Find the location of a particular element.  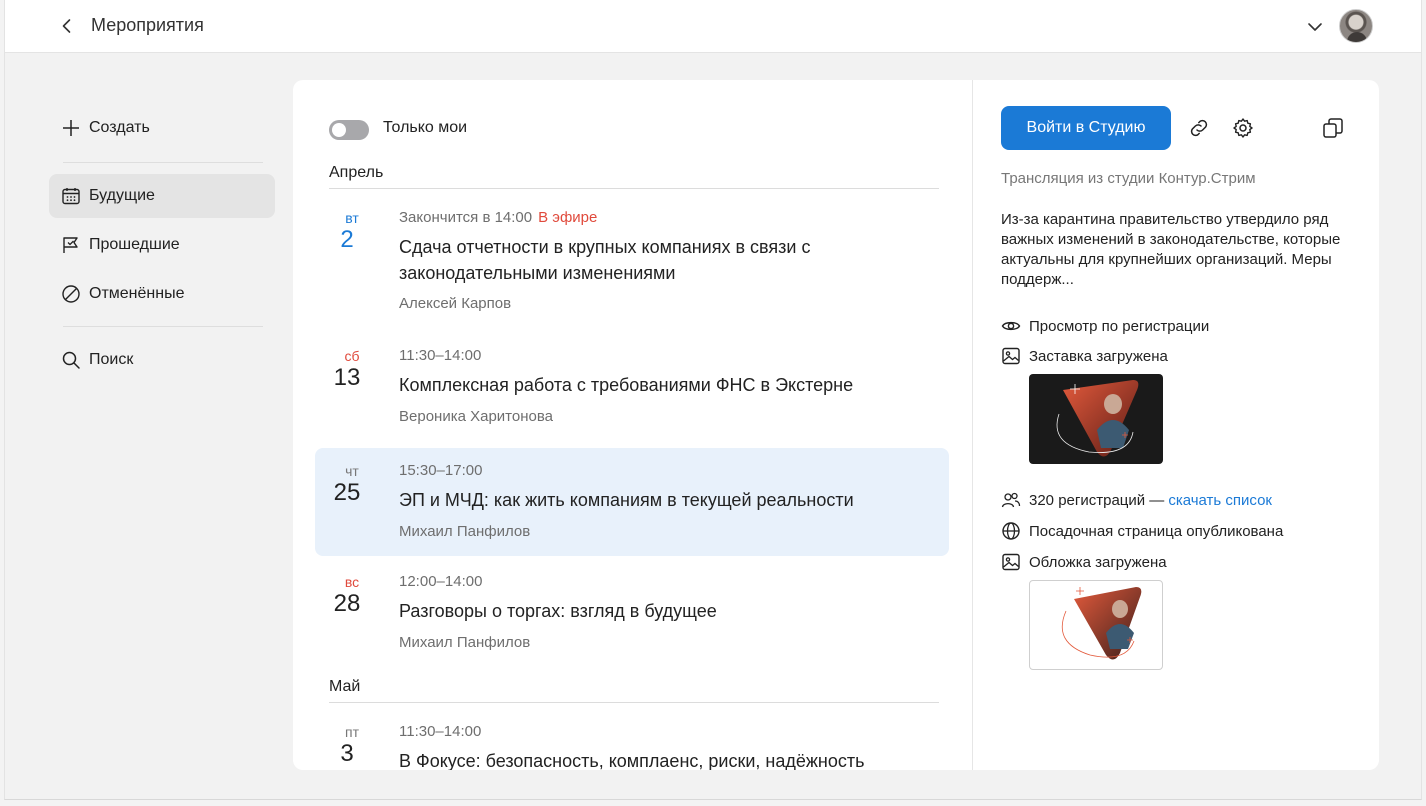

cover-status-text: Обложка загружена is located at coordinates (1098, 562).